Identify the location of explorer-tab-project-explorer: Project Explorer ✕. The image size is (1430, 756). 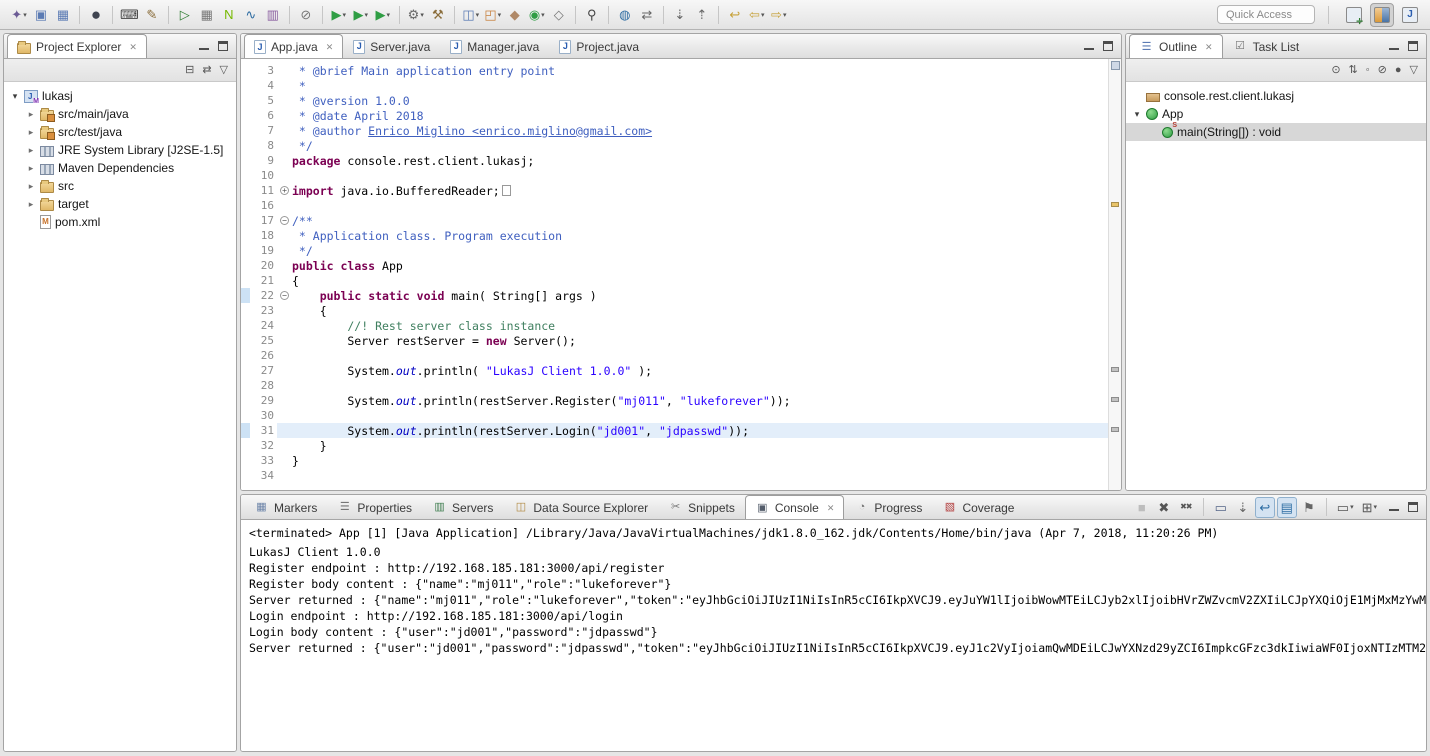
(77, 46).